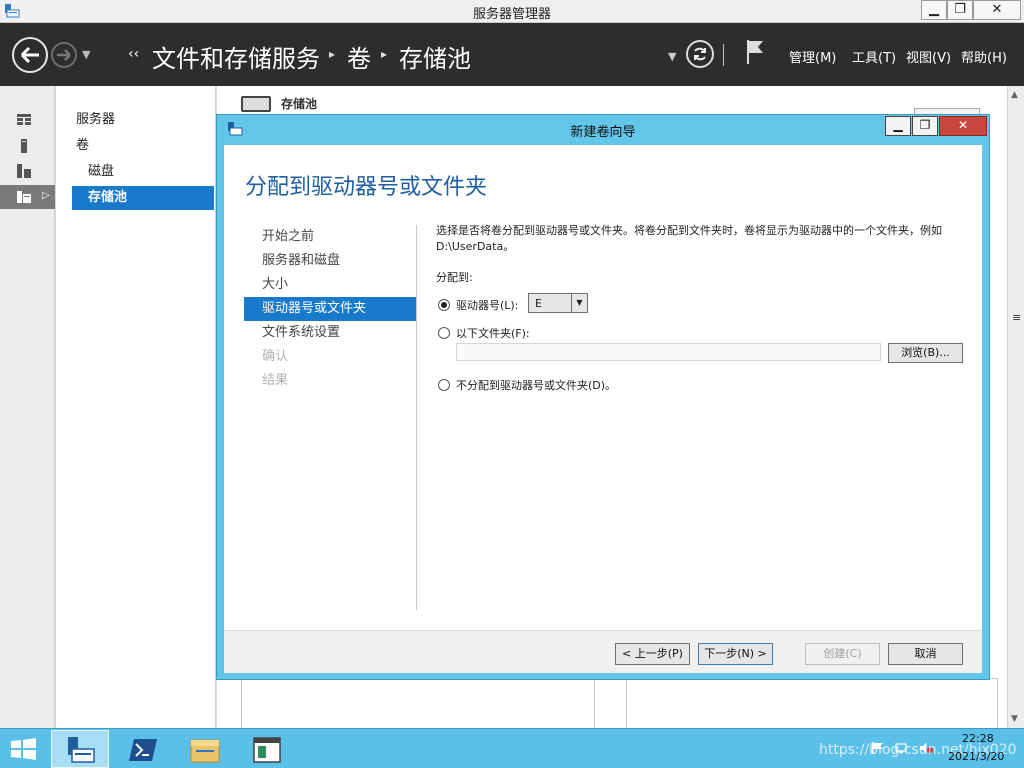  I want to click on file-storage-icon, so click(24, 197).